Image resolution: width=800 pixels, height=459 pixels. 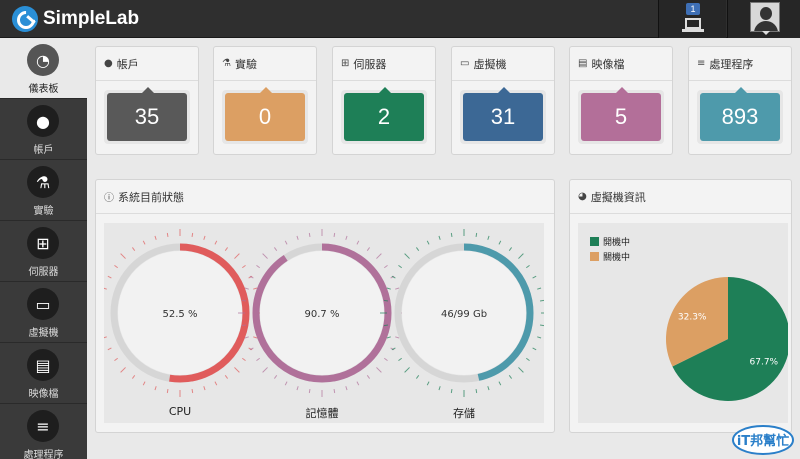 I want to click on stat-panel-labs: ⚗ 實驗 0, so click(x=265, y=100).